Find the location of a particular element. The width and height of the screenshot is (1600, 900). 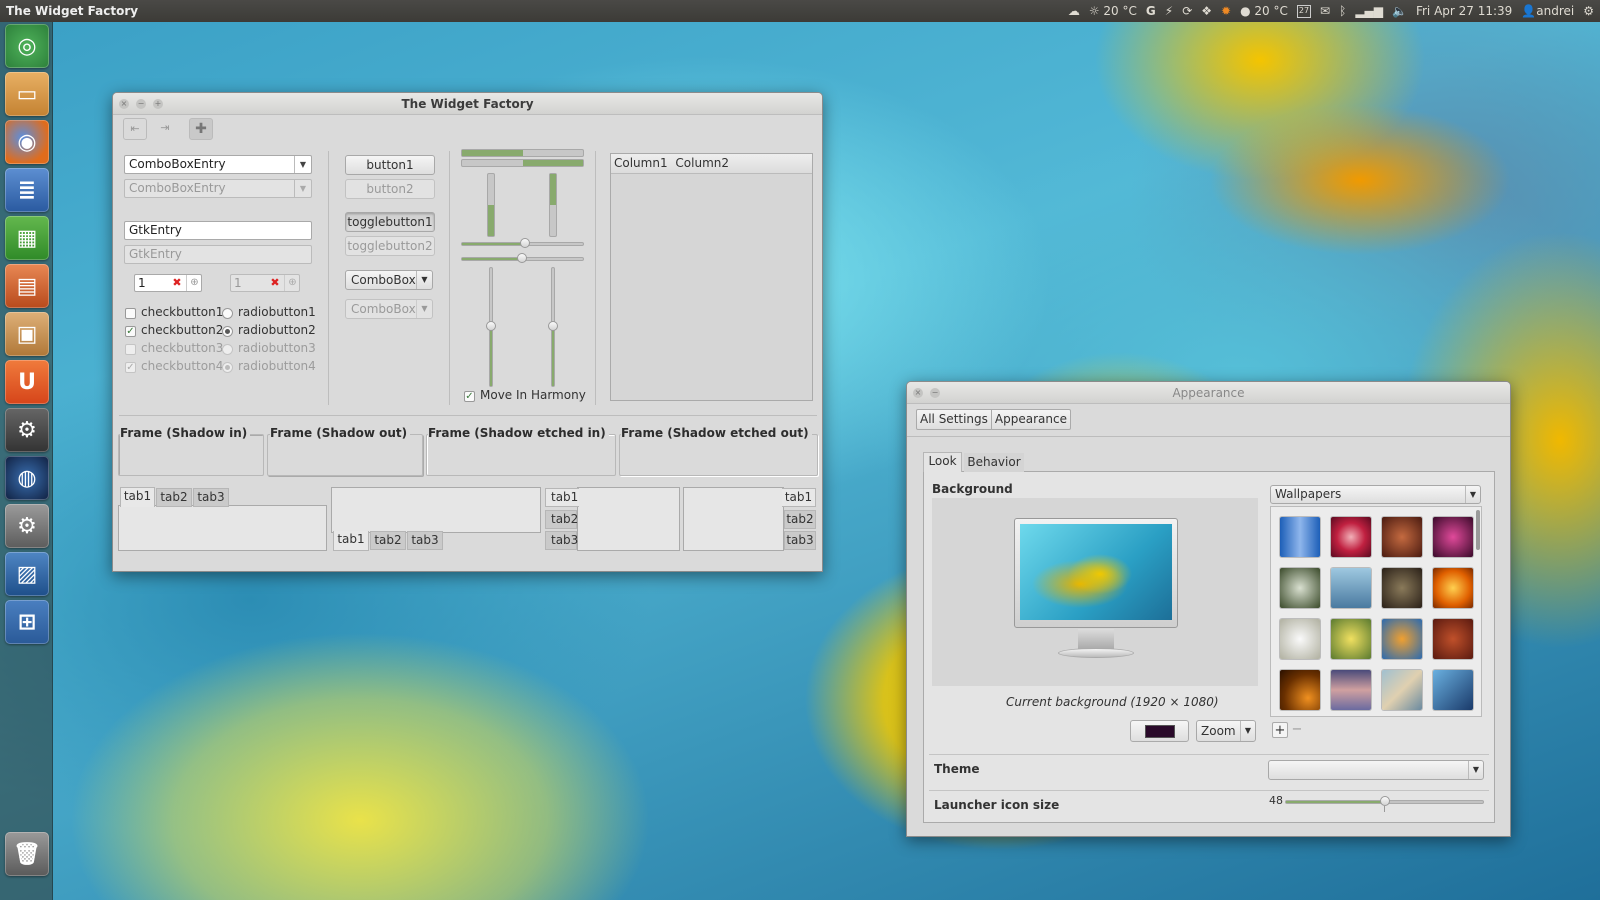

ubuntu-one-icon: U is located at coordinates (27, 382).